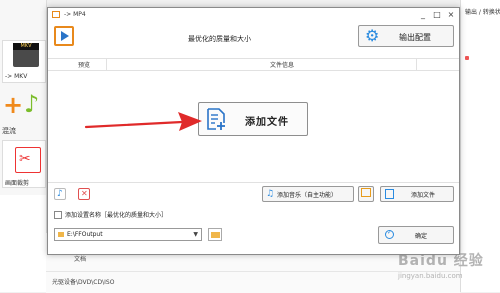 The image size is (500, 293). Describe the element at coordinates (430, 276) in the screenshot. I see `watermark-url: jingyan.baidu.com` at that location.